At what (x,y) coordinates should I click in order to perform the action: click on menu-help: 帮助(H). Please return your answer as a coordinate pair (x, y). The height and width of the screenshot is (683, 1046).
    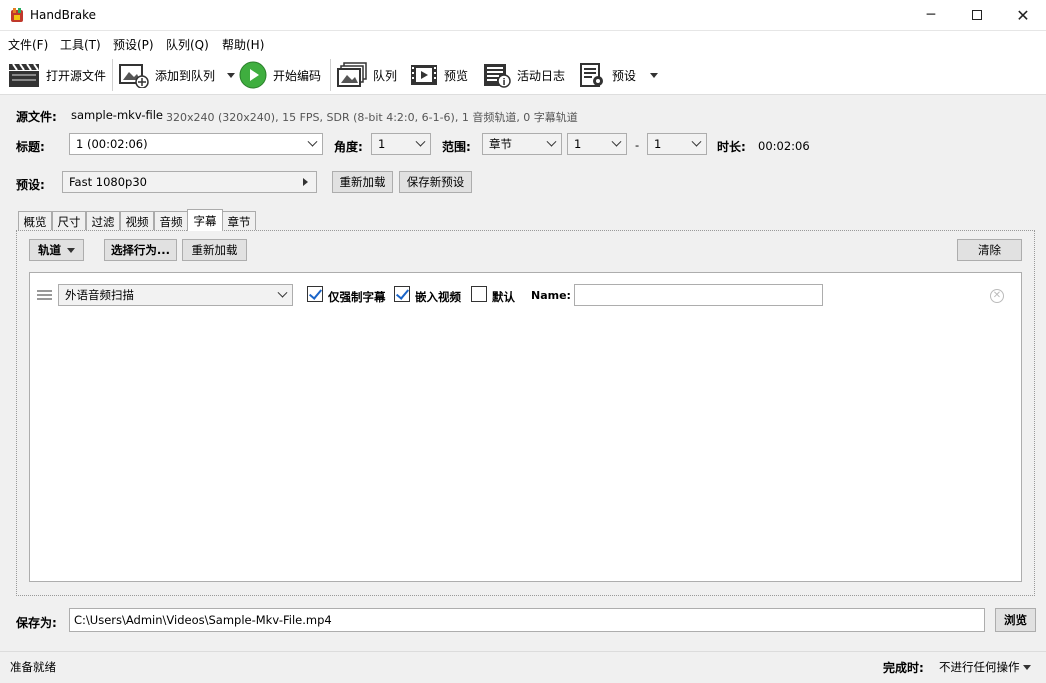
    Looking at the image, I should click on (243, 44).